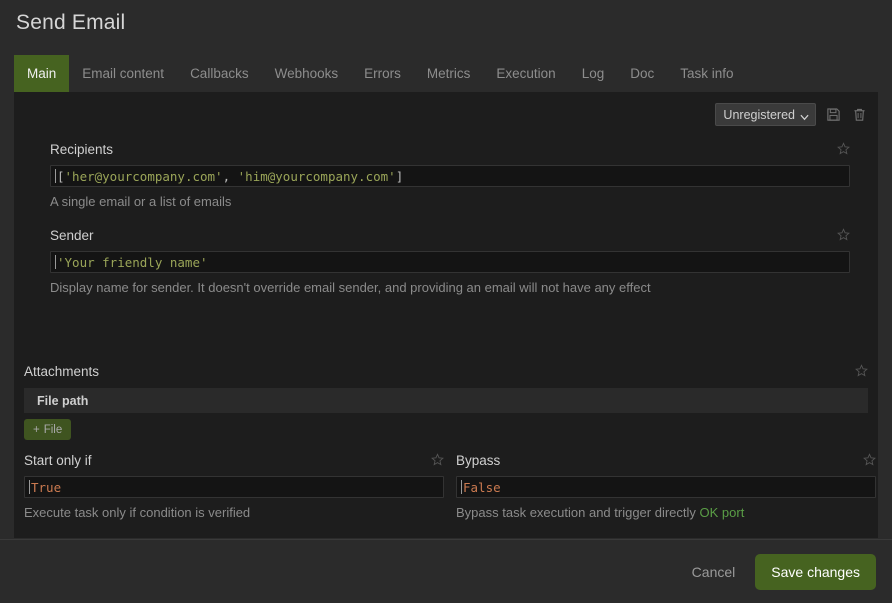  What do you see at coordinates (132, 262) in the screenshot?
I see `sender-token-name: 'Your friendly name'` at bounding box center [132, 262].